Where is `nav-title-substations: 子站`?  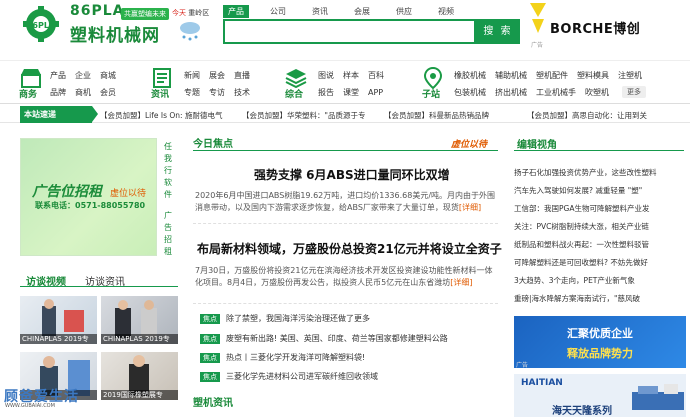
nav-title-substations: 子站 is located at coordinates (431, 93).